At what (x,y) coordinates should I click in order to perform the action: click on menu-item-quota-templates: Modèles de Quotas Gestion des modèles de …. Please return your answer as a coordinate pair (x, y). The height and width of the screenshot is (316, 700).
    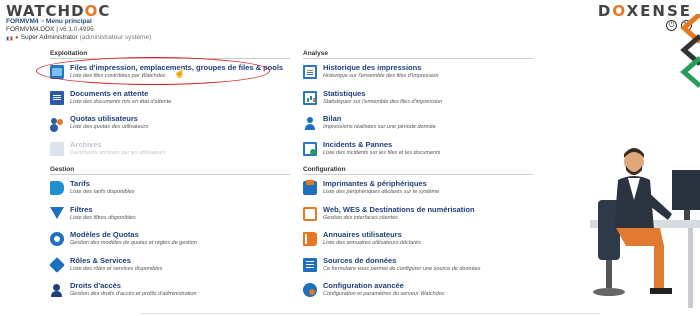
    Looking at the image, I should click on (170, 243).